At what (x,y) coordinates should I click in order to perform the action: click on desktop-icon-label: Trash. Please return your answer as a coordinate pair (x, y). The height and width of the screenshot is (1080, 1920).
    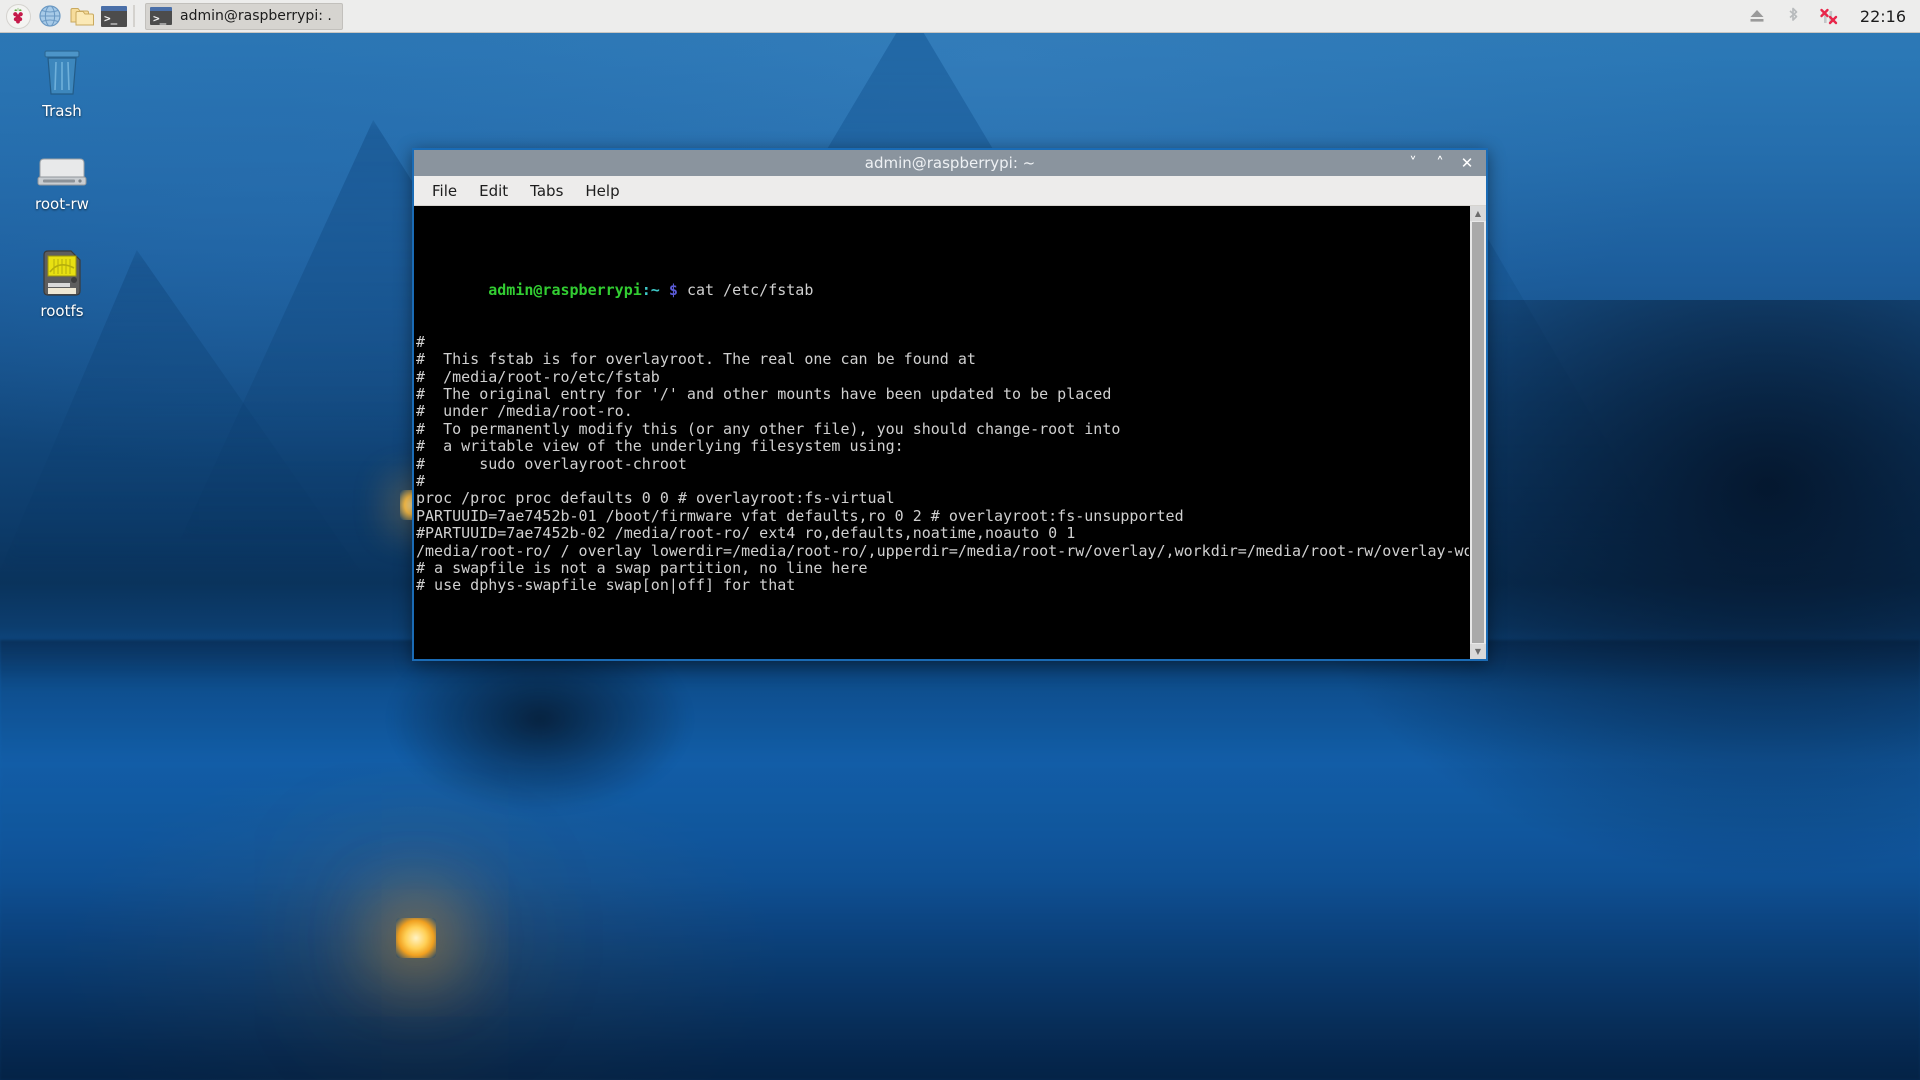
    Looking at the image, I should click on (62, 111).